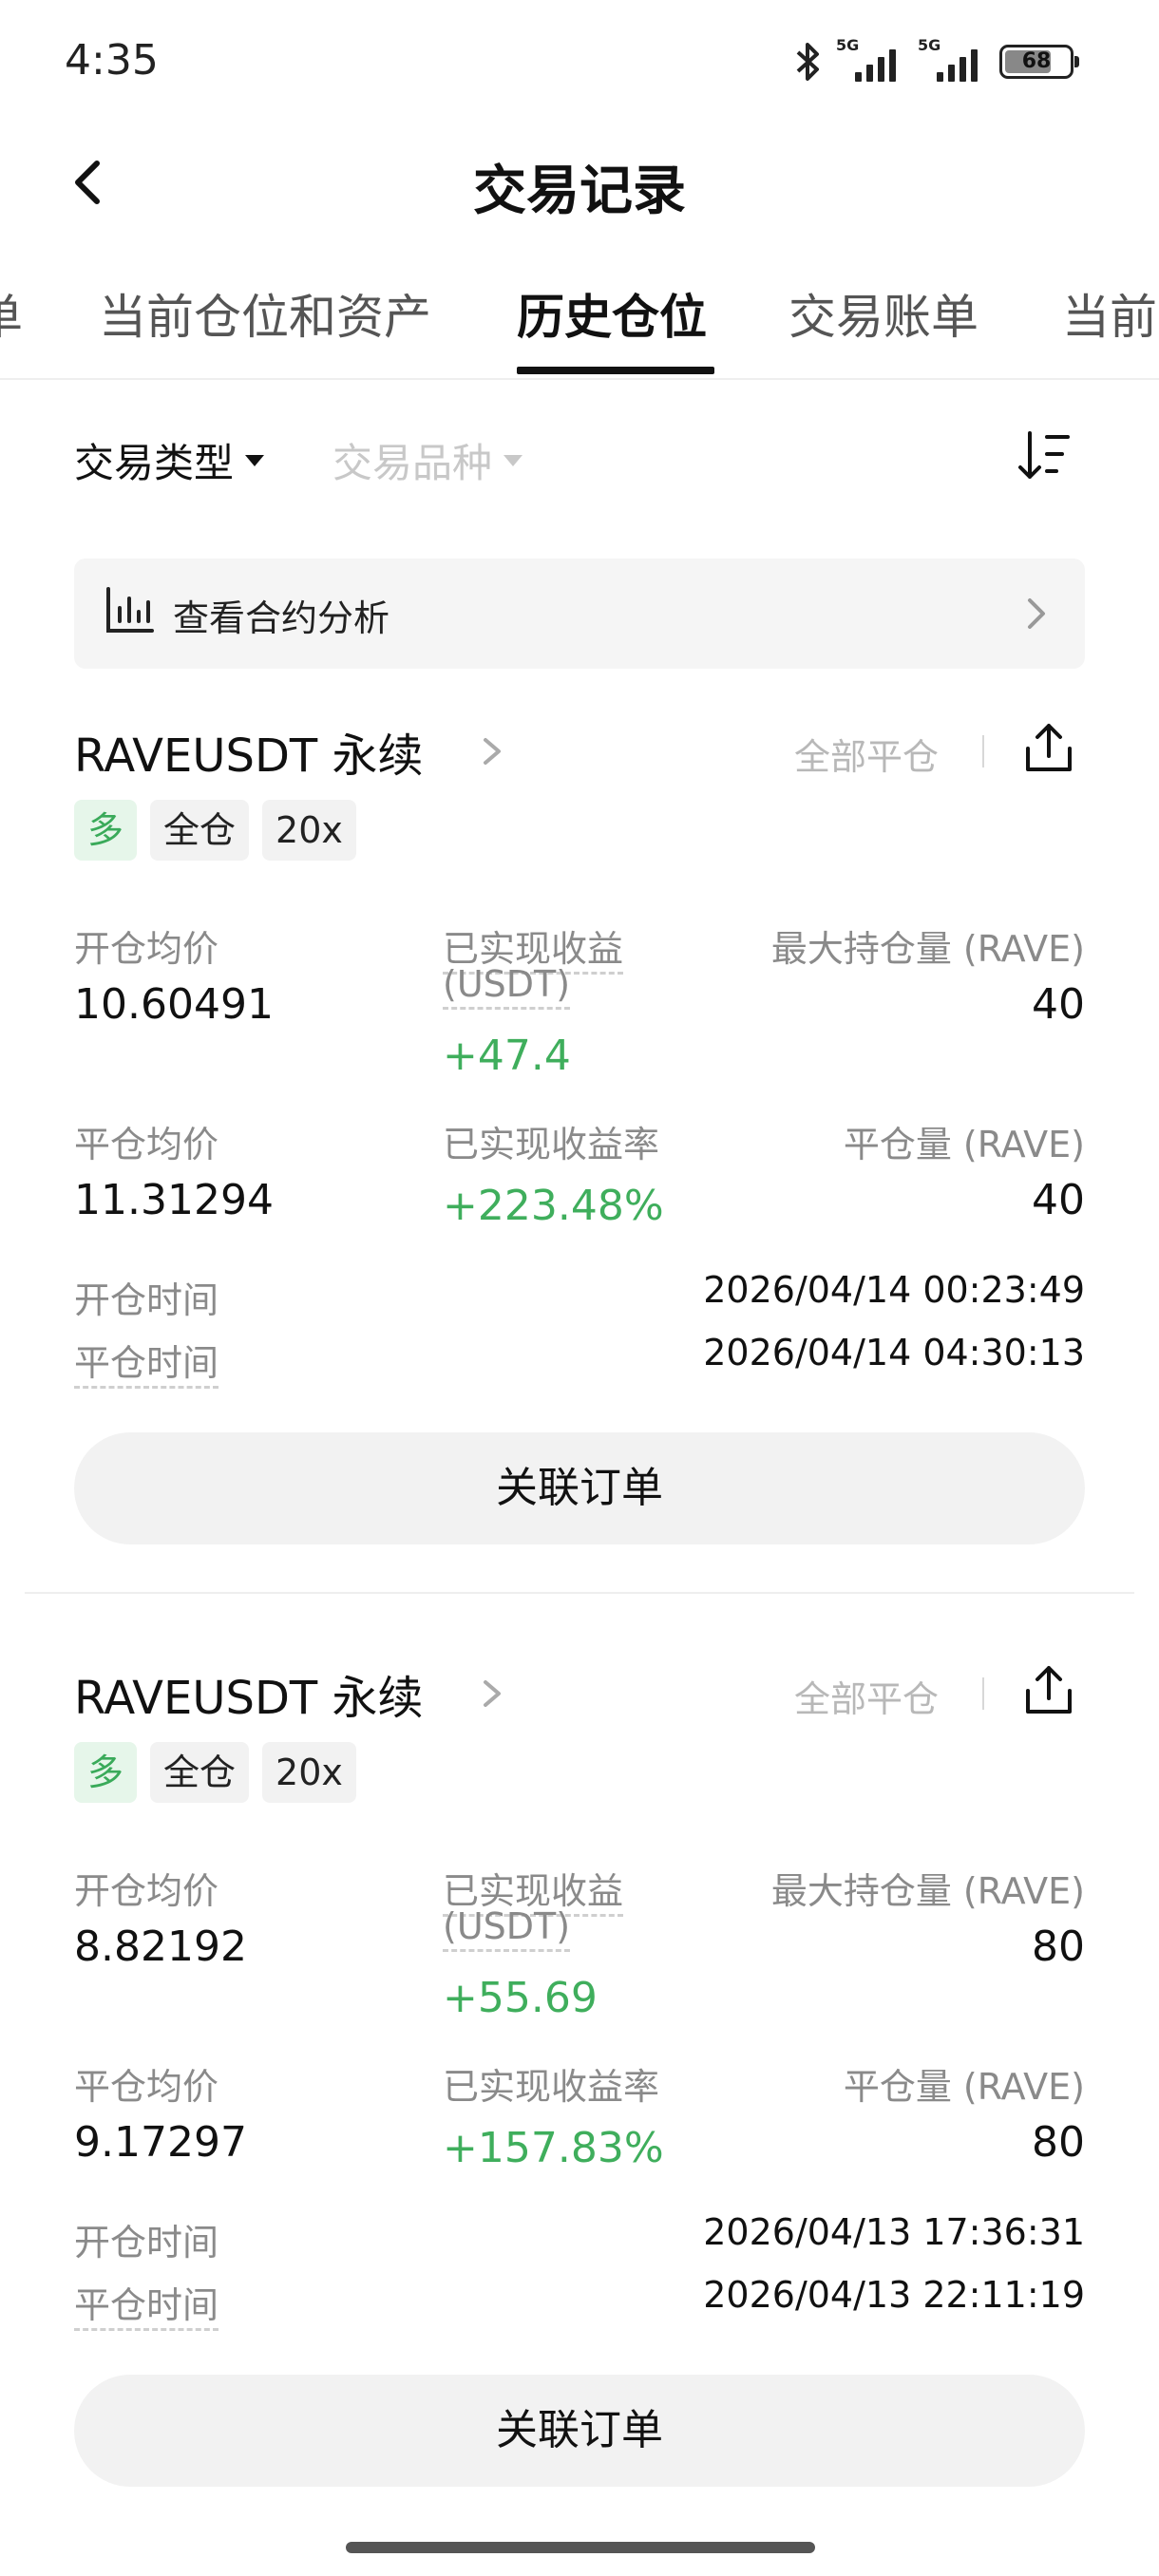 This screenshot has width=1159, height=2576. Describe the element at coordinates (174, 1004) in the screenshot. I see `open-avg-value: 10.60491` at that location.